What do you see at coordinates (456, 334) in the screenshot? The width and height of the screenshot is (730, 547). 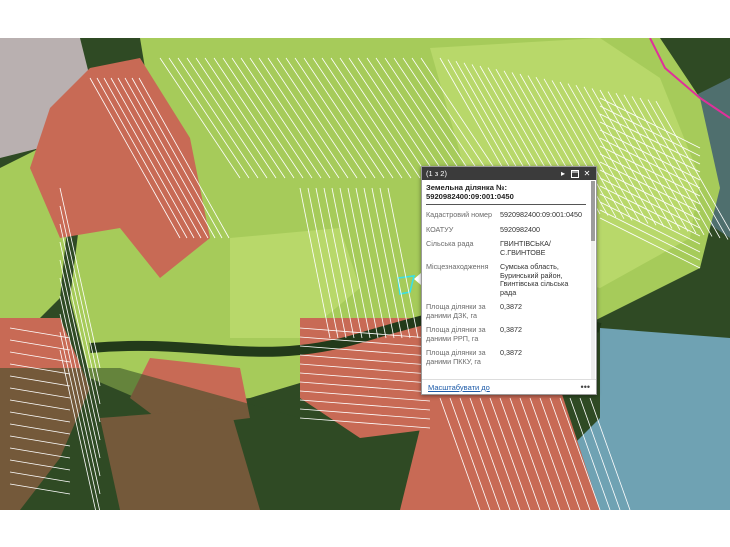 I see `attribute-label: Площа ділянки за даними РРП, га` at bounding box center [456, 334].